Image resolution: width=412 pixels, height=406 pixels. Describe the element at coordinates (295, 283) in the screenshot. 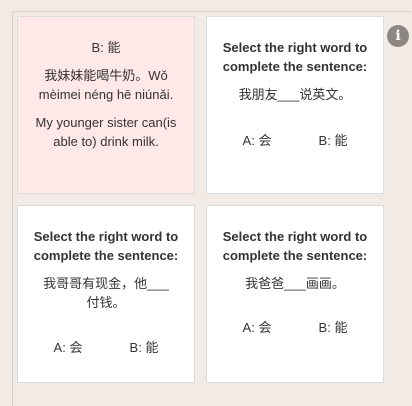

I see `question-sentence: 我爸爸___画画。` at that location.